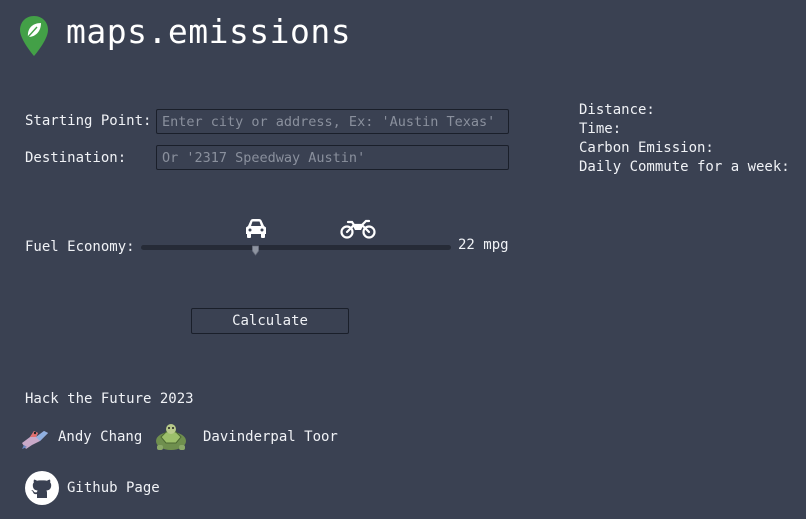  Describe the element at coordinates (270, 321) in the screenshot. I see `calculate-button: Calculate` at that location.